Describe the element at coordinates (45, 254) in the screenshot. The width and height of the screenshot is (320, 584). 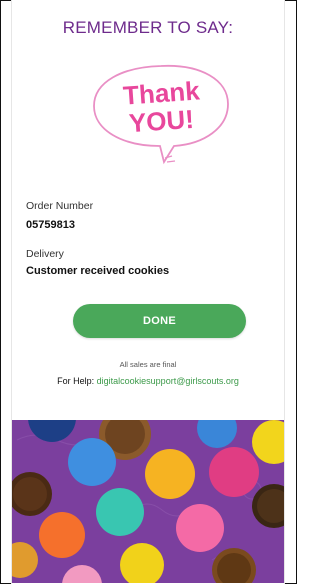
I see `delivery-label: Delivery` at that location.